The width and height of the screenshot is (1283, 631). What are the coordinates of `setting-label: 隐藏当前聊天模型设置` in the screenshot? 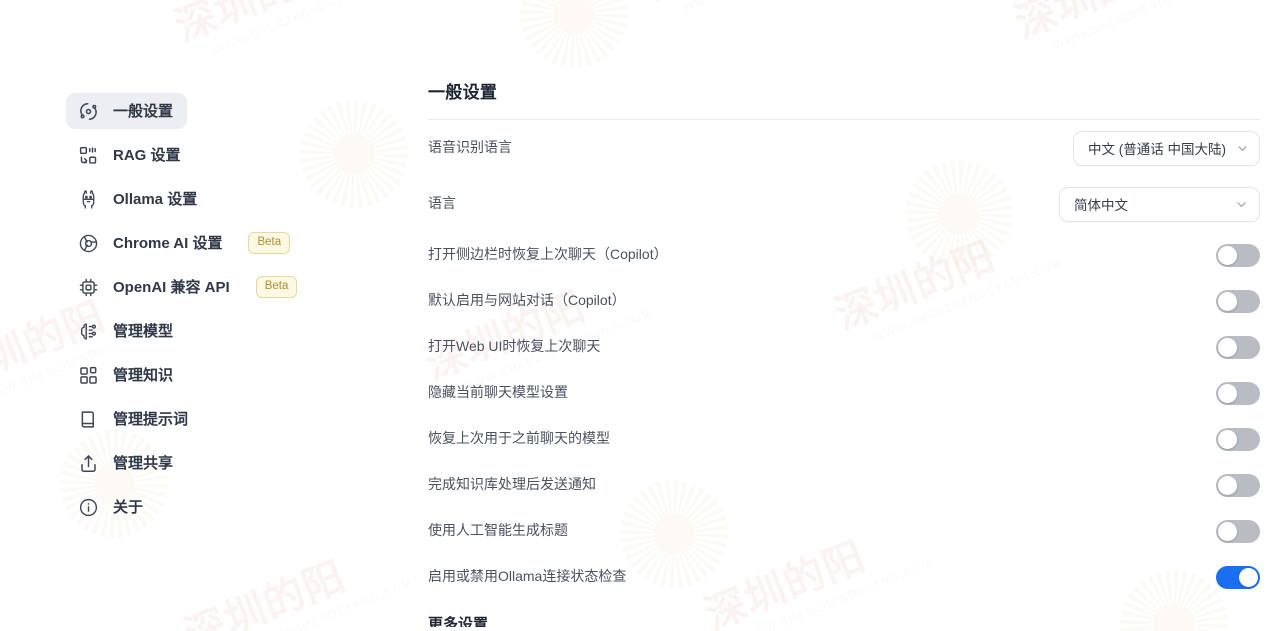 It's located at (498, 392).